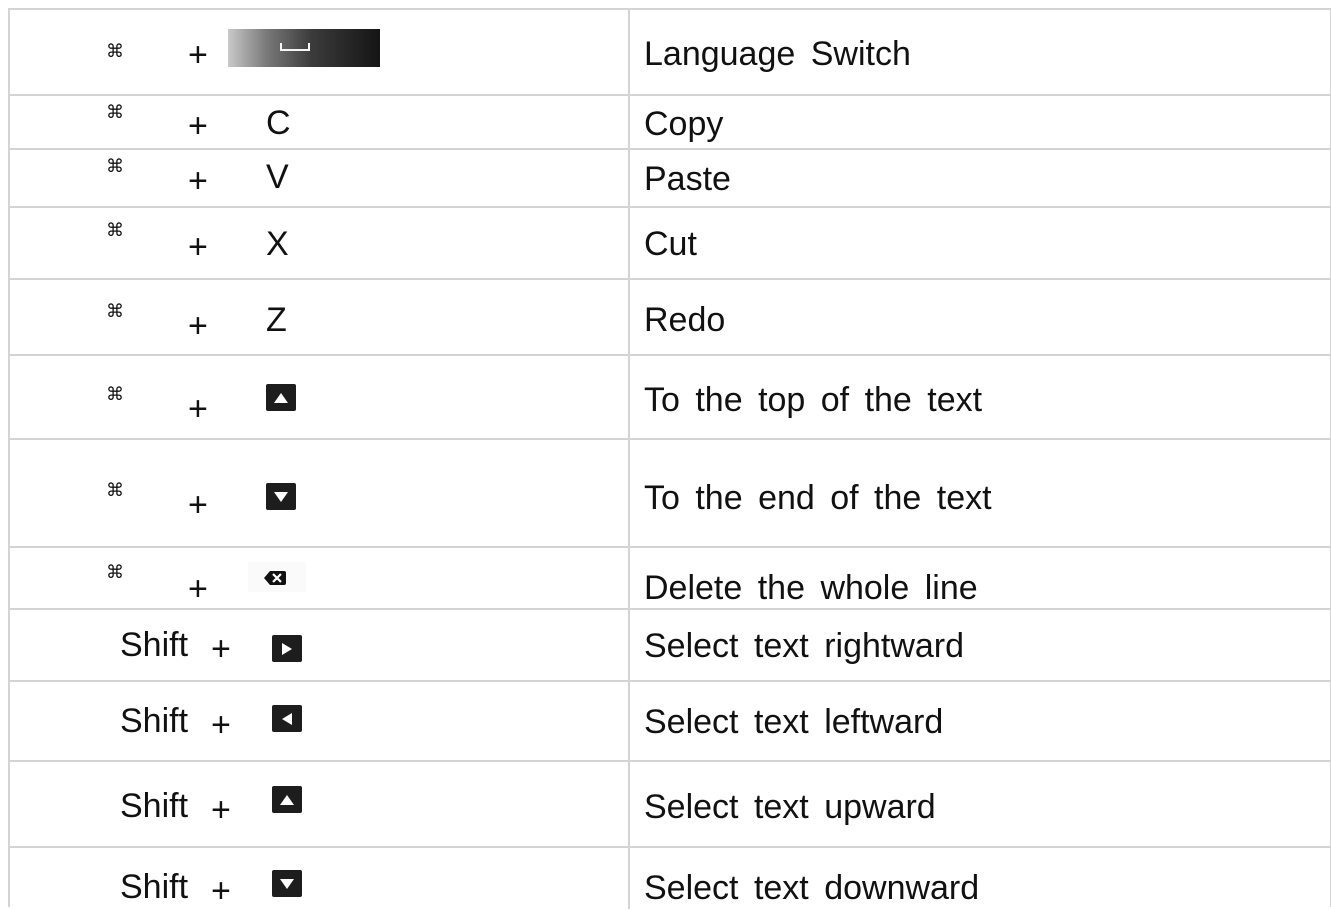  I want to click on table-row: Shift + Select text upward, so click(670, 805).